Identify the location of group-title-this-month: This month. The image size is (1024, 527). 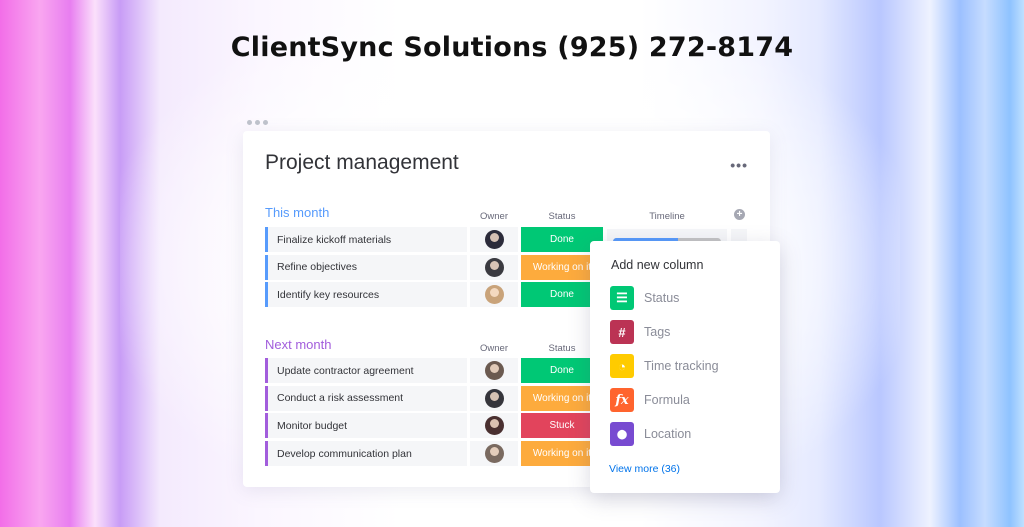
(297, 212).